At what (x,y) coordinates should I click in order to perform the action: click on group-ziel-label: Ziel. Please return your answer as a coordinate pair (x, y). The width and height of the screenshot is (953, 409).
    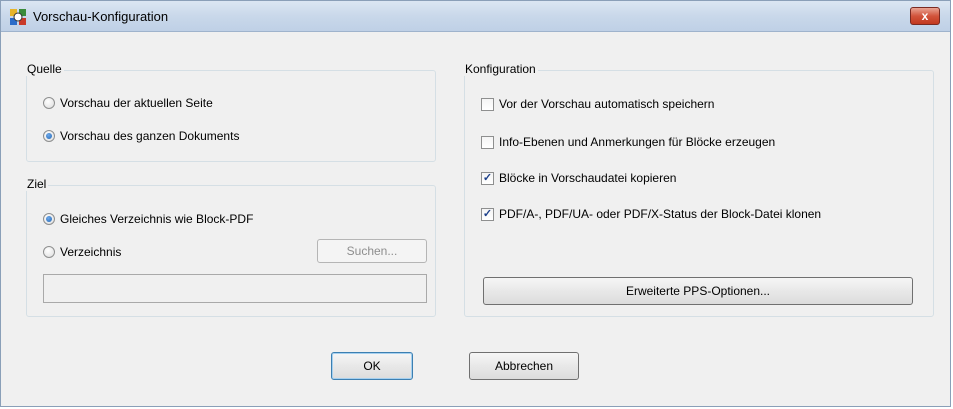
    Looking at the image, I should click on (37, 184).